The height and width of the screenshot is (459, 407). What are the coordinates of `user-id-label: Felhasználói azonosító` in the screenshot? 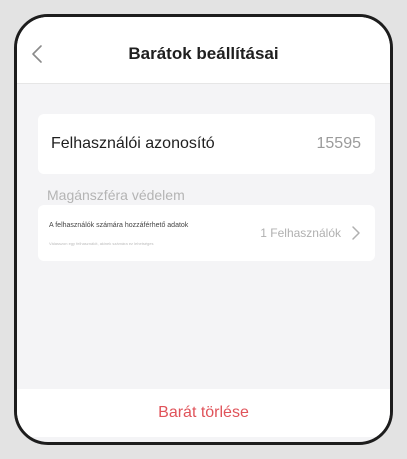 It's located at (133, 143).